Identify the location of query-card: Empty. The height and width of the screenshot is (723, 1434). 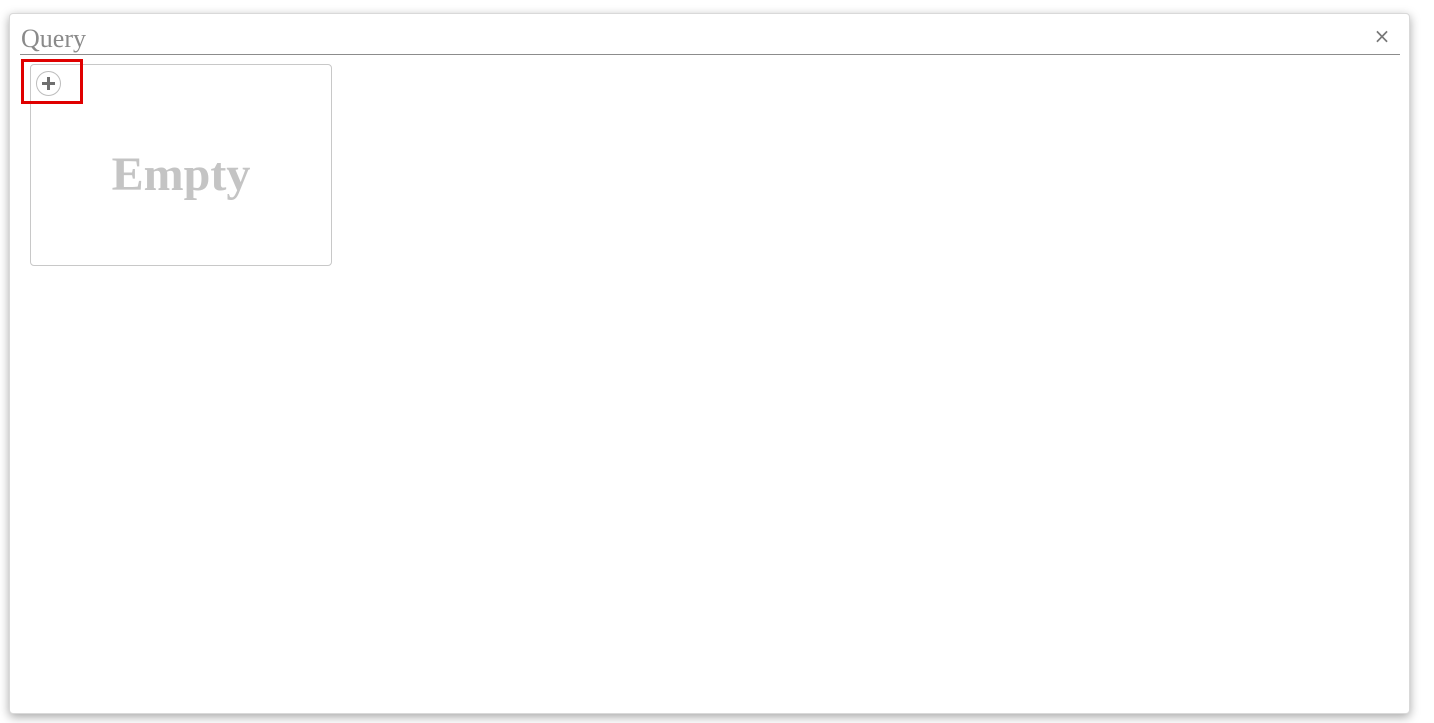
(176, 162).